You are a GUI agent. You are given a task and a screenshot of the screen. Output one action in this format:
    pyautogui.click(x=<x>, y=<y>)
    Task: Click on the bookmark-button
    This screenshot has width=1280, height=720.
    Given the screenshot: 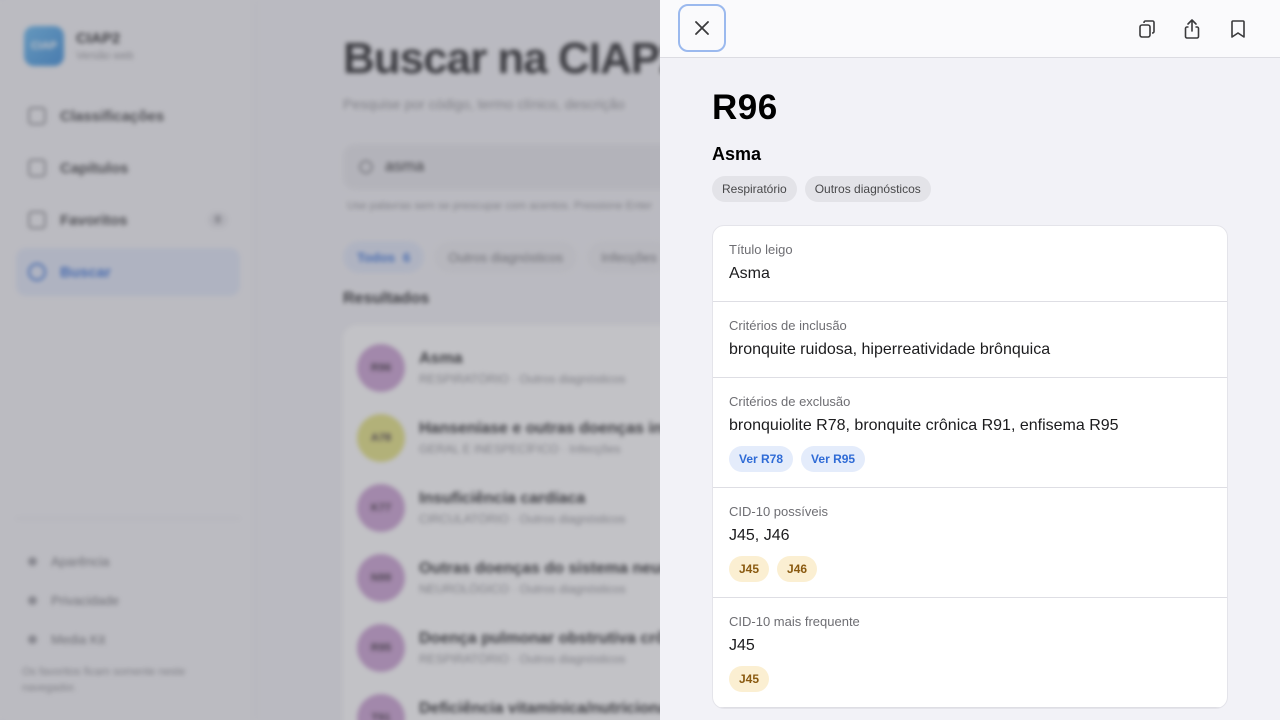 What is the action you would take?
    pyautogui.click(x=1238, y=29)
    